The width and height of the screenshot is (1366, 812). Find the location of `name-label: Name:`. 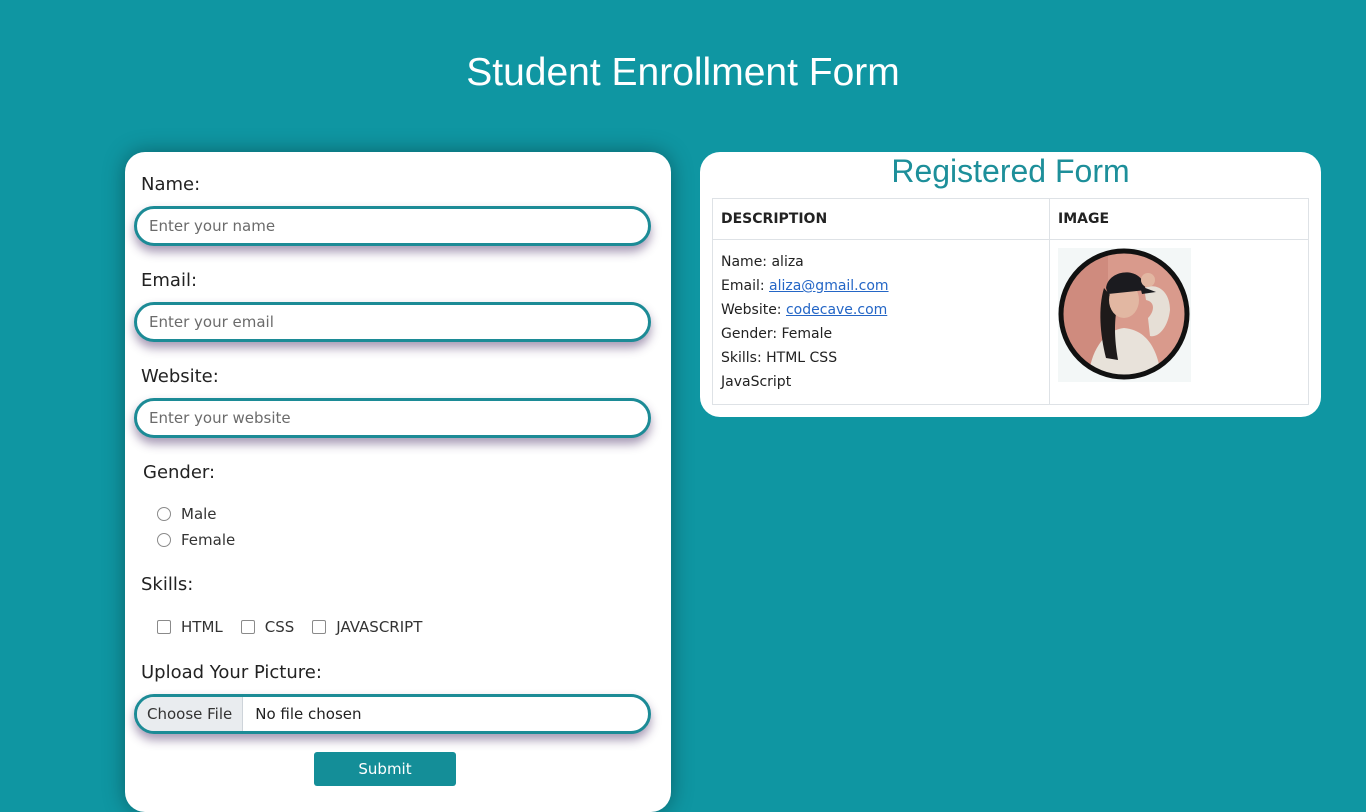

name-label: Name: is located at coordinates (171, 184).